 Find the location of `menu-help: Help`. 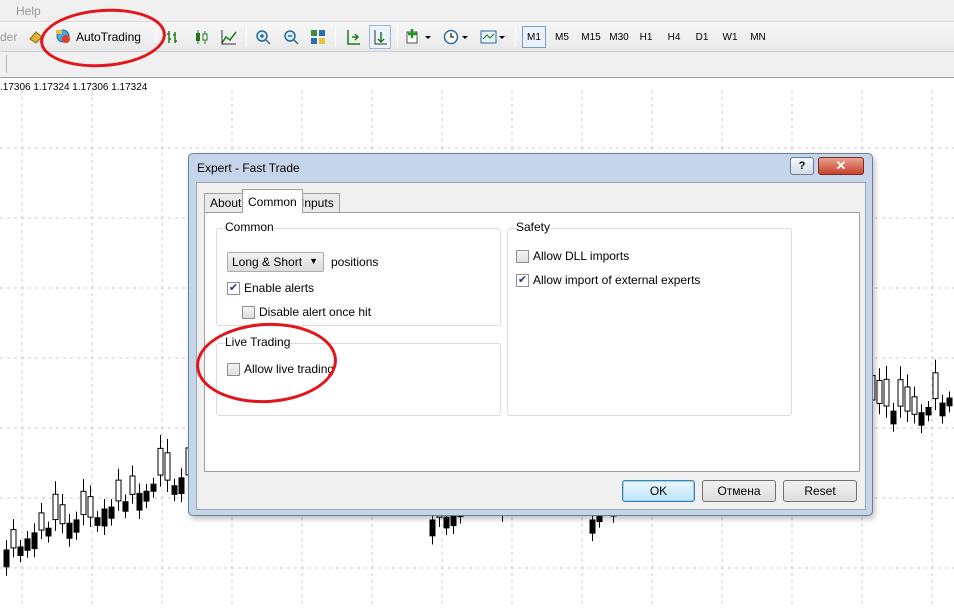

menu-help: Help is located at coordinates (28, 11).